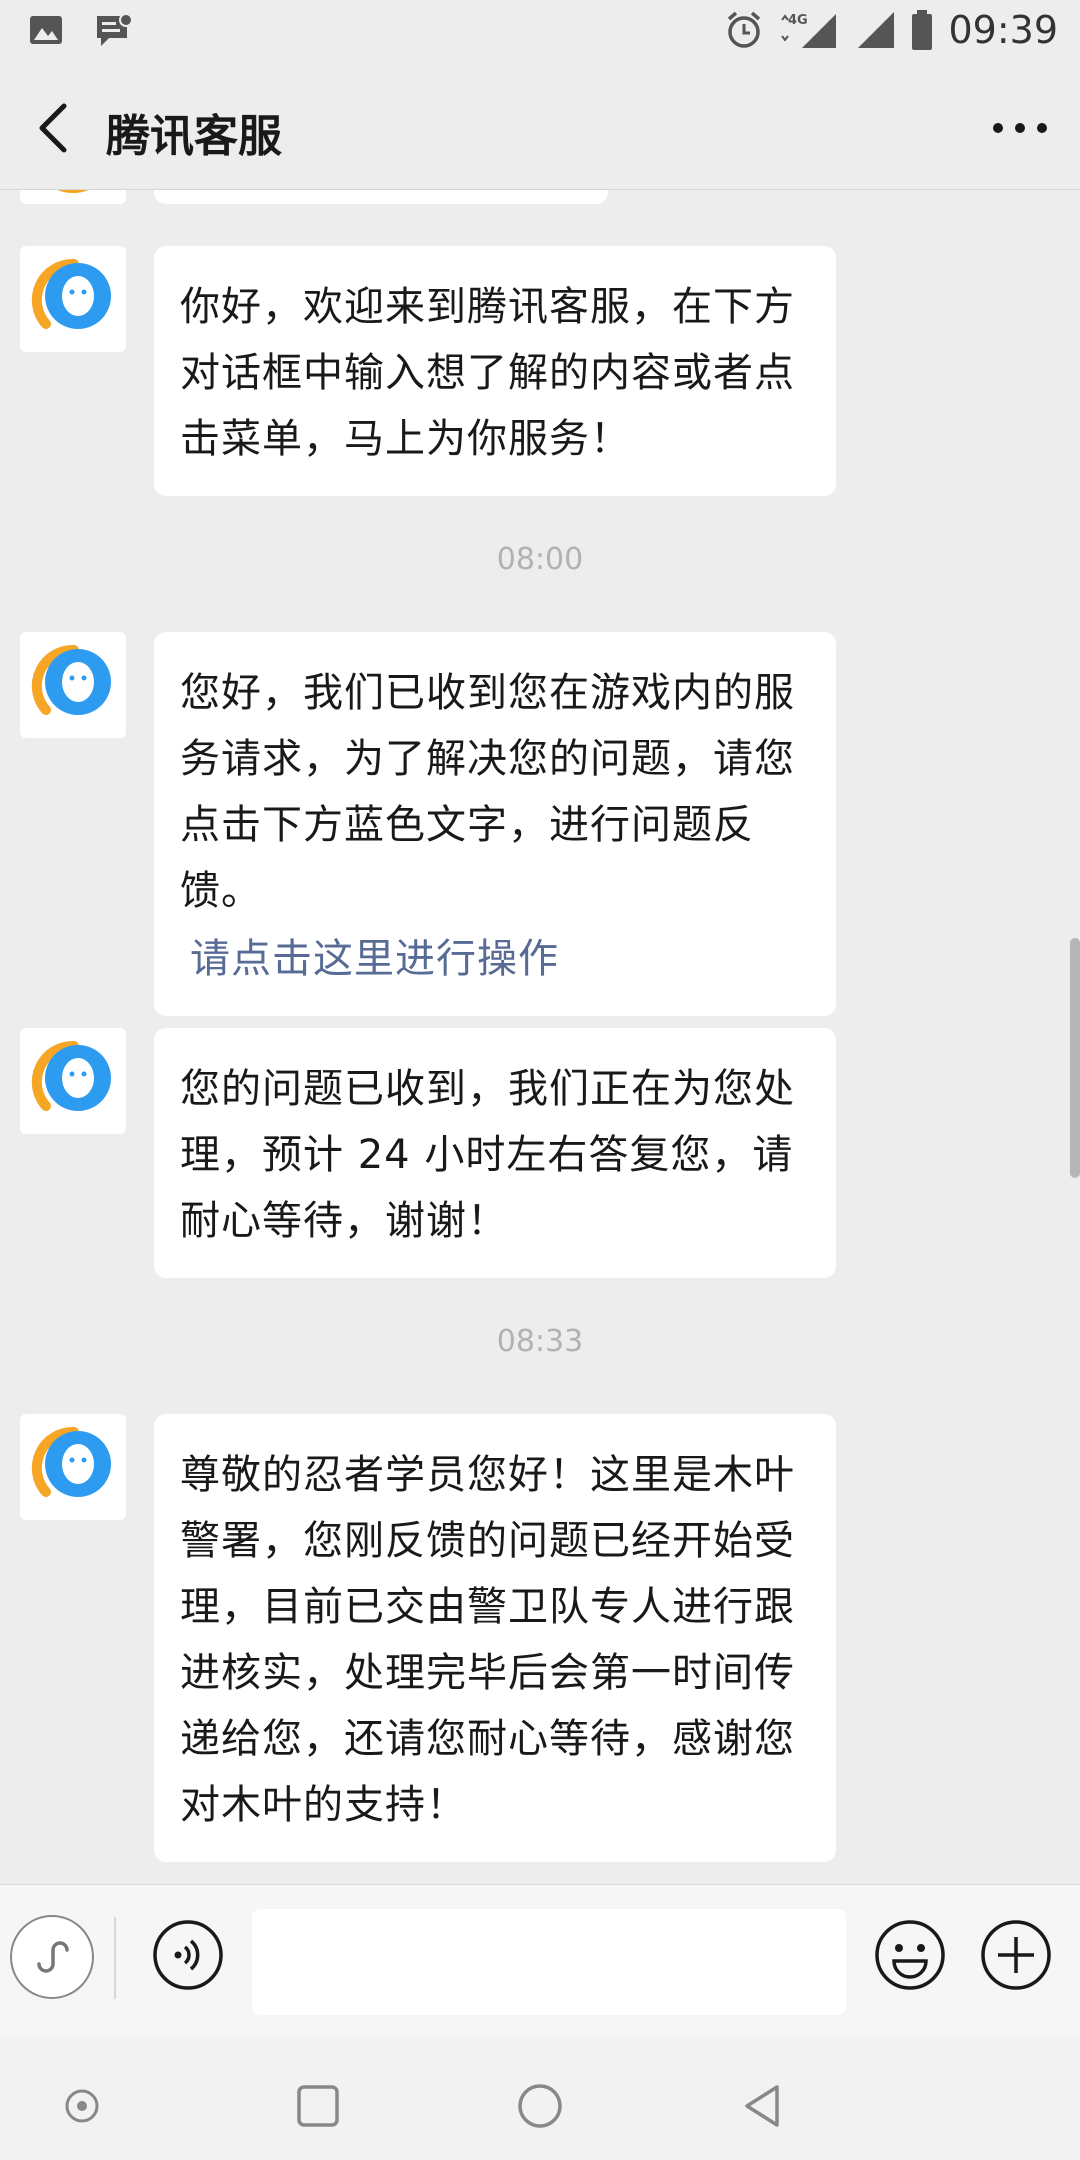  Describe the element at coordinates (487, 1155) in the screenshot. I see `message-text: 您的问题已收到，我们正在为您处理，预计 24 小时左右答复您，请耐心等待，谢谢！` at that location.